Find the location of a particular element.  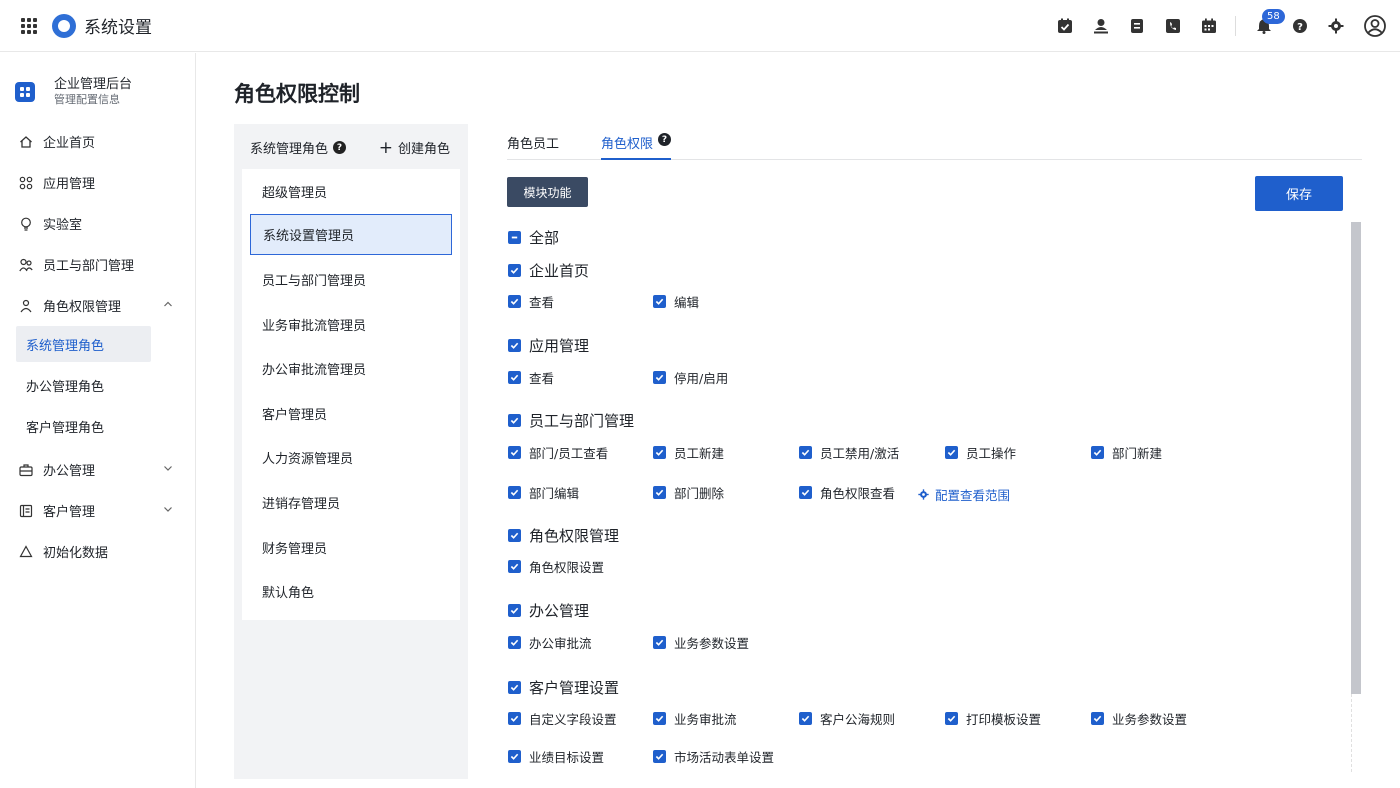

sidebar-item-customers: 客户管理 is located at coordinates (97, 510).